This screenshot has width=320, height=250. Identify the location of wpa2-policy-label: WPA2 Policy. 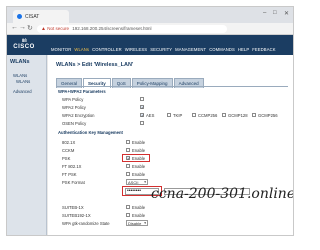
(74, 107).